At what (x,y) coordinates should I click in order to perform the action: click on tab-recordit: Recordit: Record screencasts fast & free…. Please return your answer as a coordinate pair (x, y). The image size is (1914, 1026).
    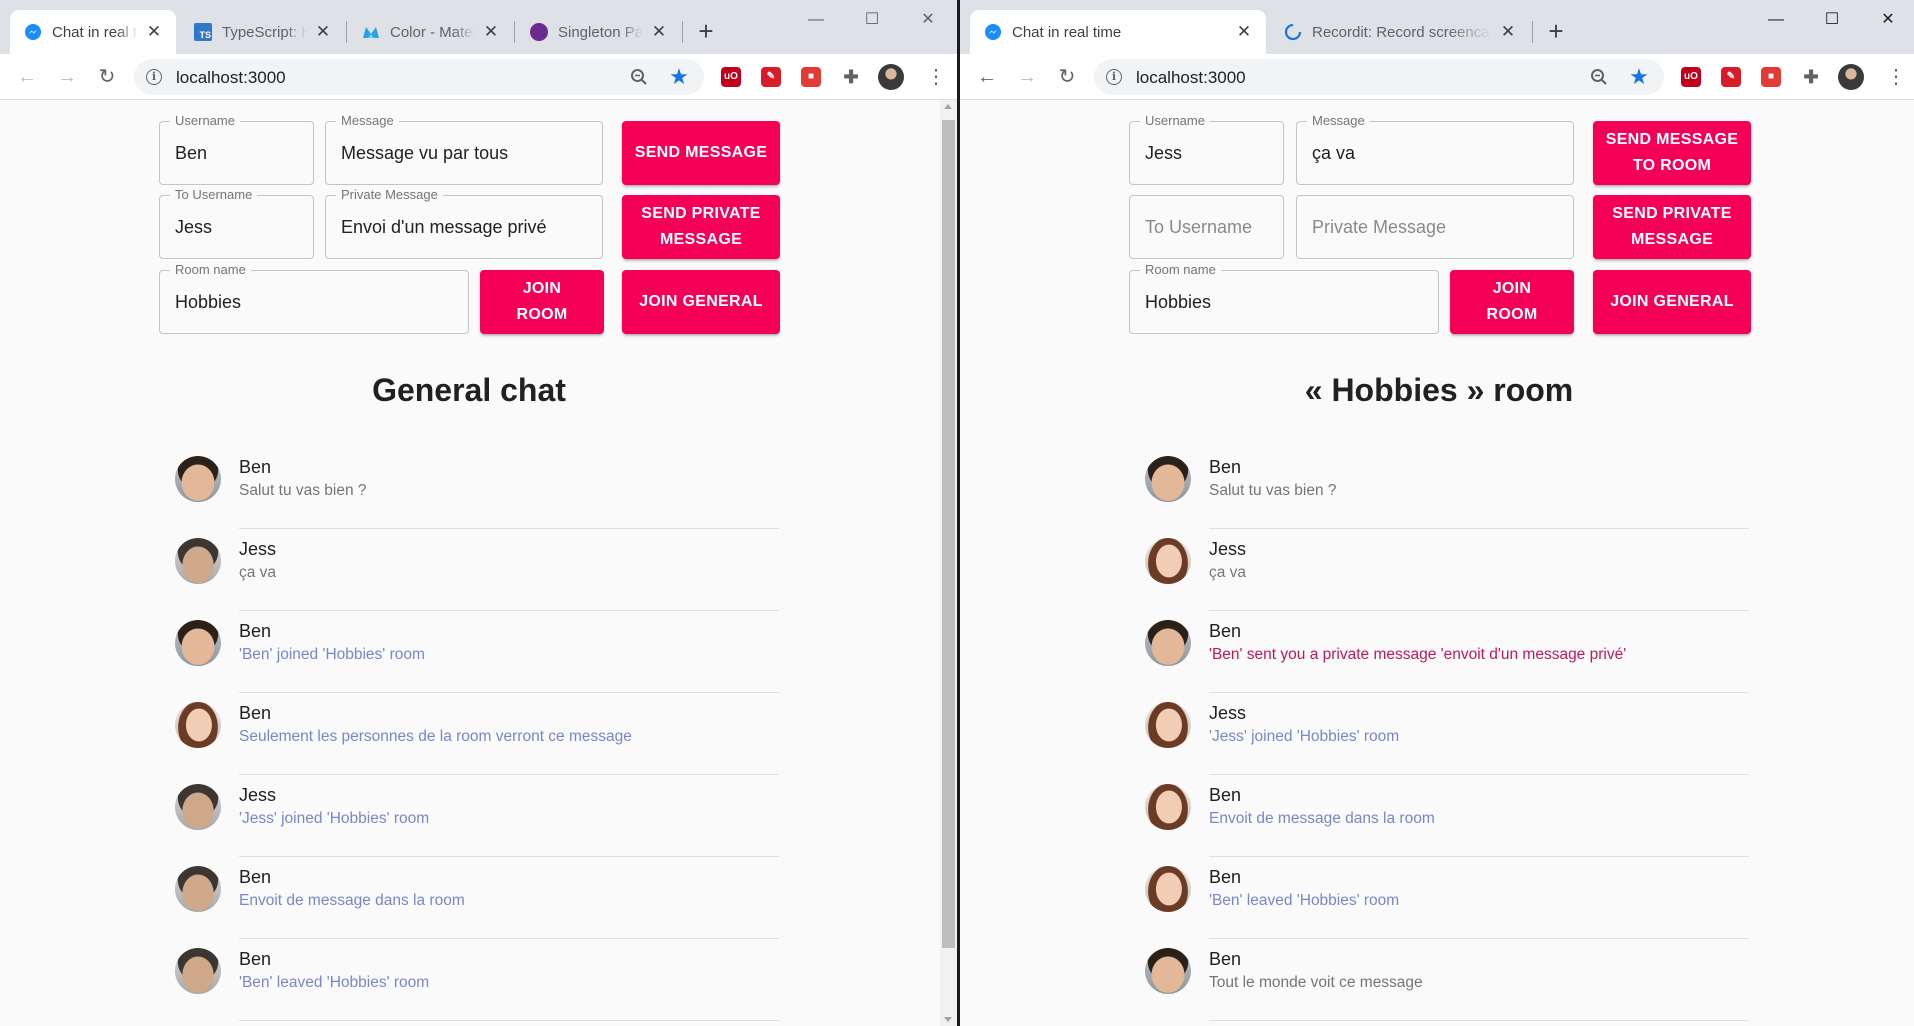
    Looking at the image, I should click on (1400, 32).